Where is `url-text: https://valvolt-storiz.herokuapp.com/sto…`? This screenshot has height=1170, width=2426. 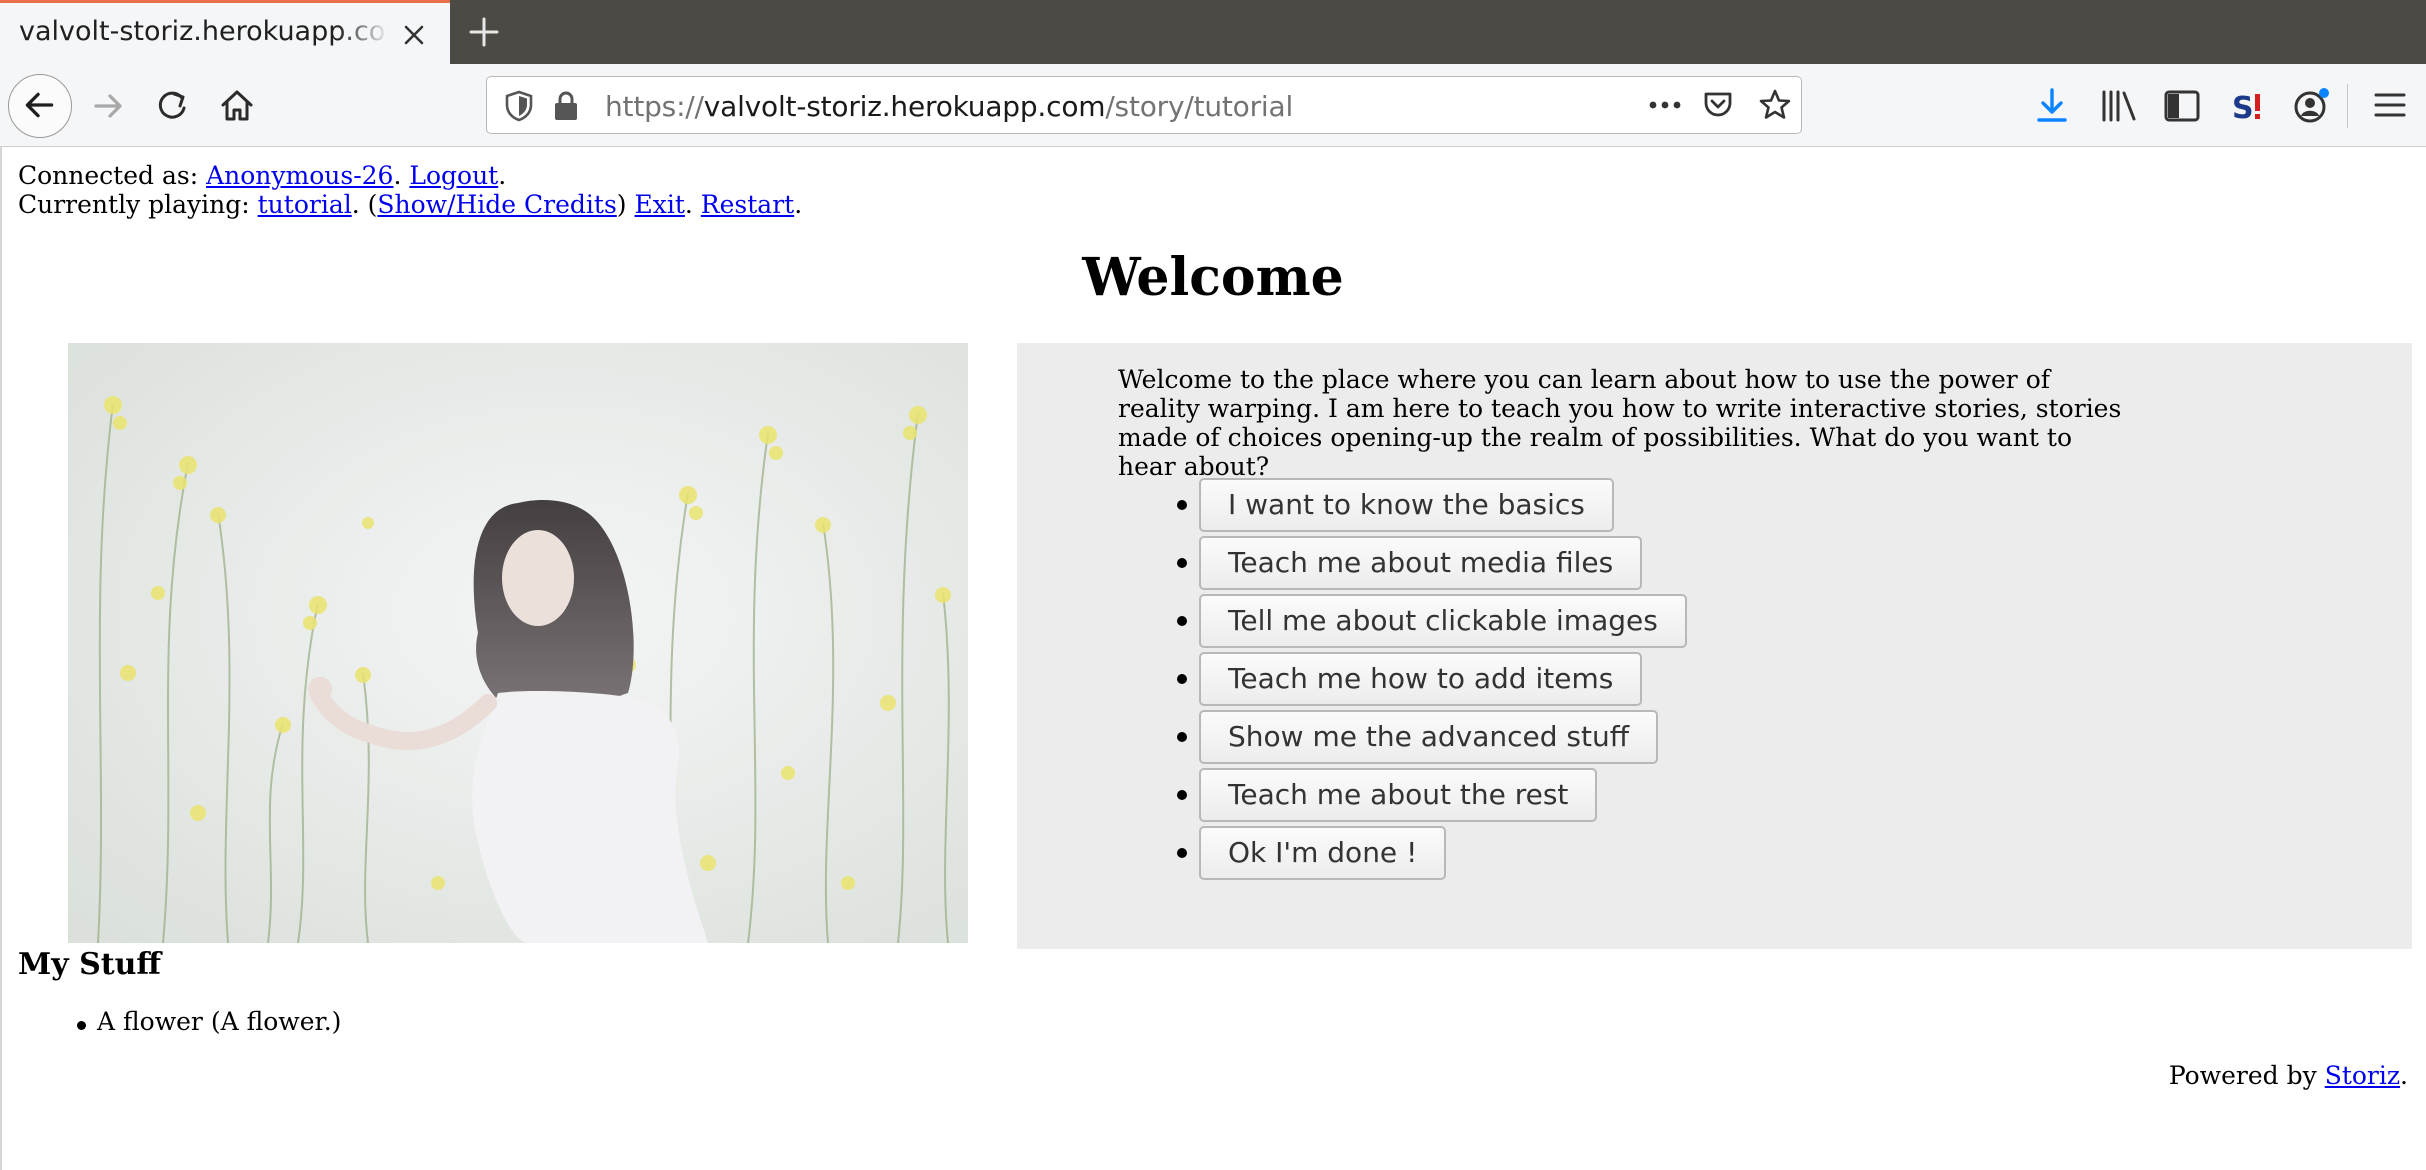 url-text: https://valvolt-storiz.herokuapp.com/sto… is located at coordinates (949, 106).